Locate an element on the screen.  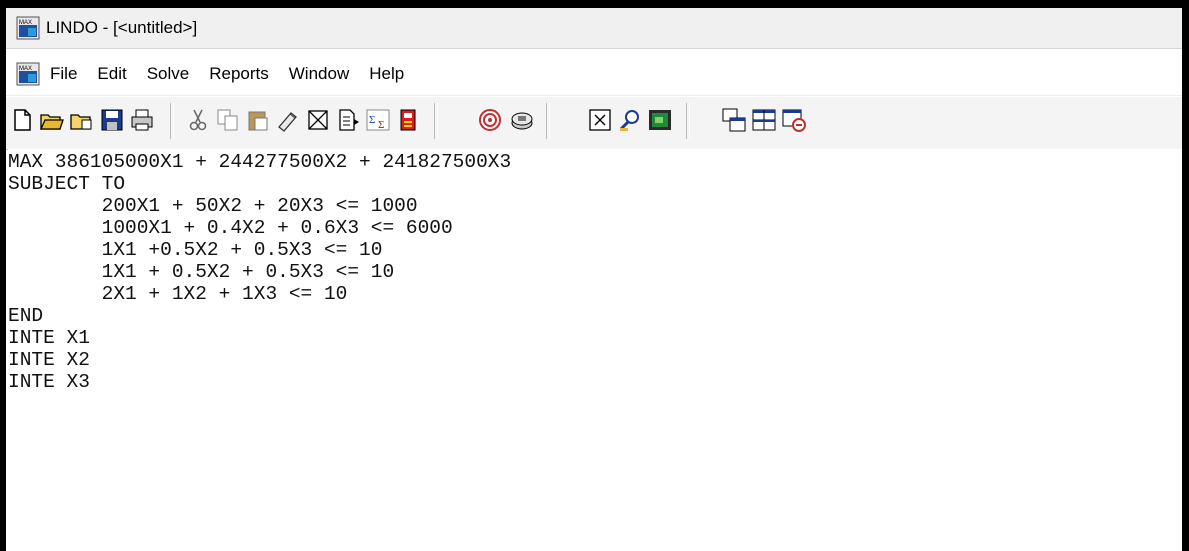
menu-reports: Reports is located at coordinates (239, 74).